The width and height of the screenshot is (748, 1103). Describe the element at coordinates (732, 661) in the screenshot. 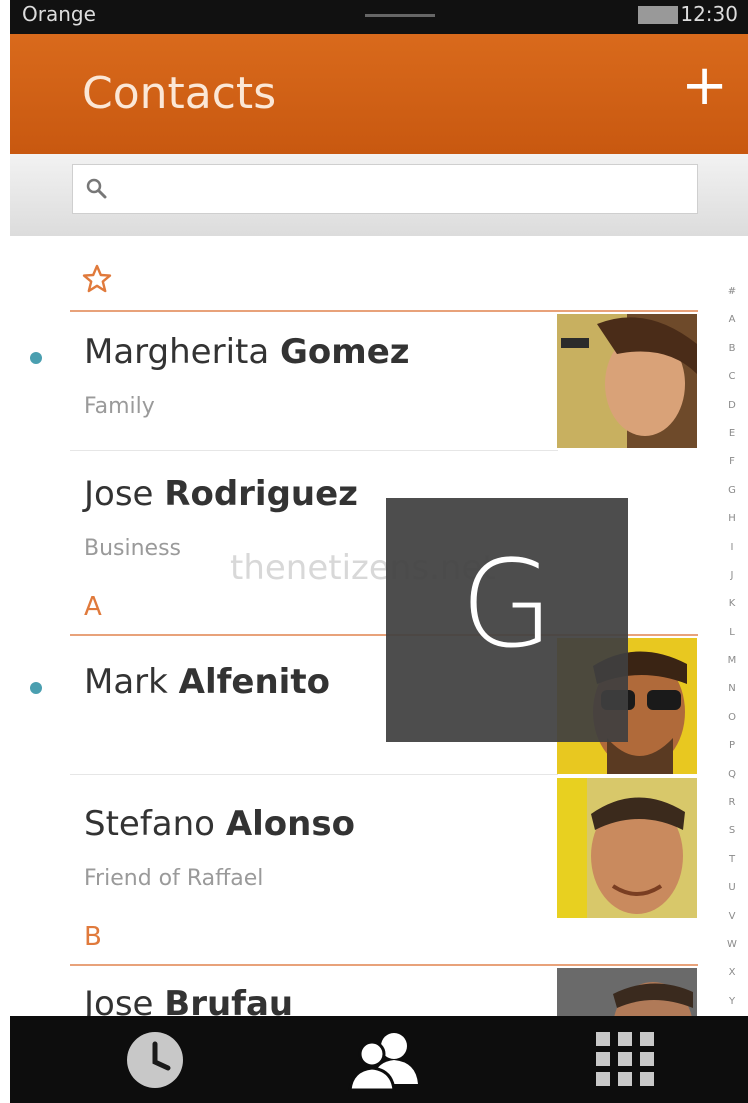

I see `alphabet-index-letter: M` at that location.